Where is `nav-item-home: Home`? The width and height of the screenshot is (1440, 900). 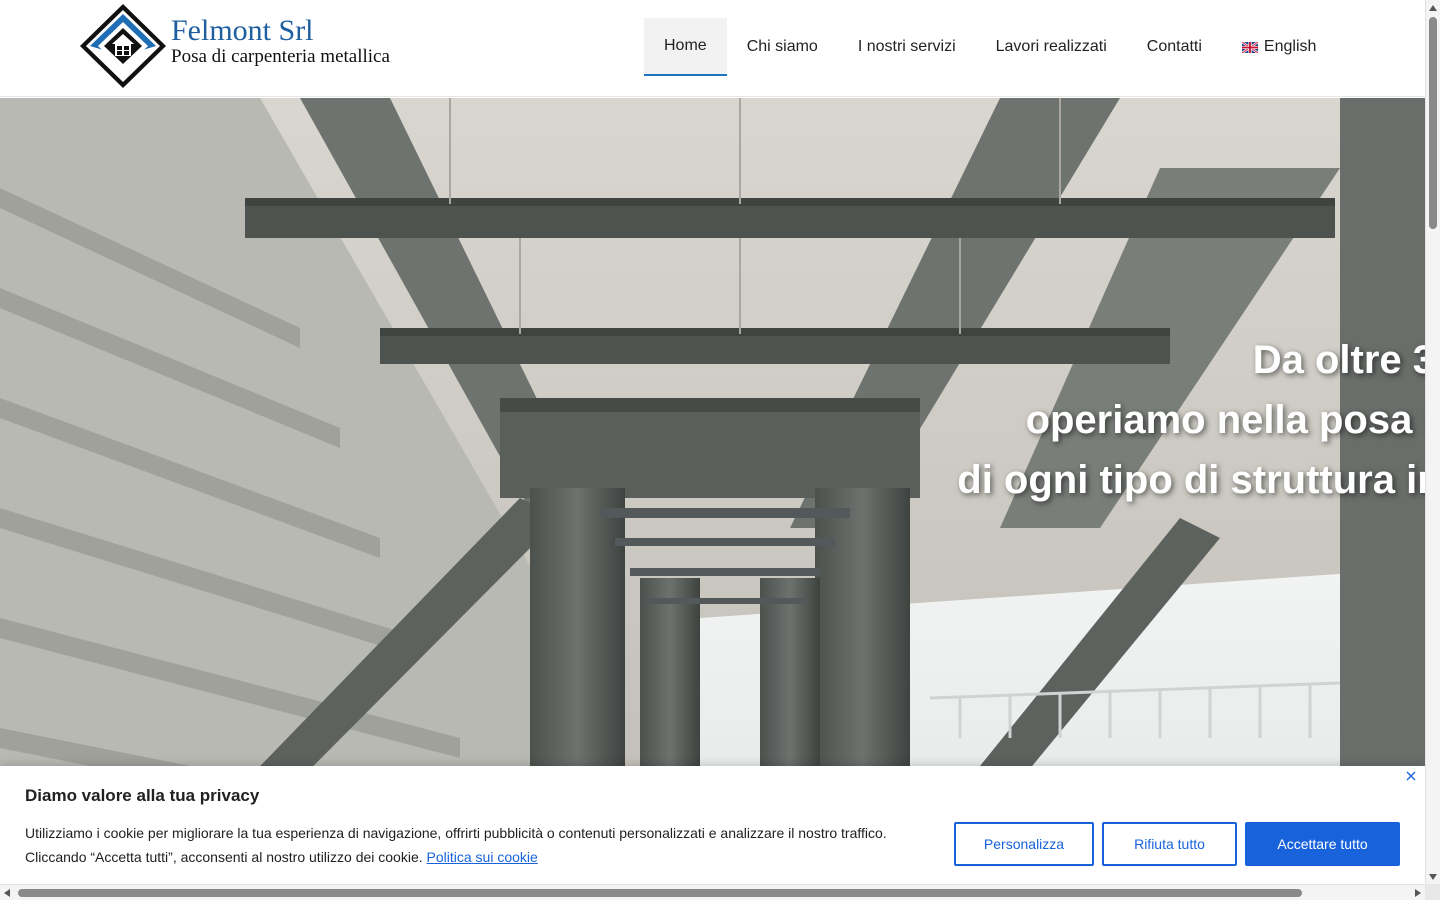 nav-item-home: Home is located at coordinates (685, 47).